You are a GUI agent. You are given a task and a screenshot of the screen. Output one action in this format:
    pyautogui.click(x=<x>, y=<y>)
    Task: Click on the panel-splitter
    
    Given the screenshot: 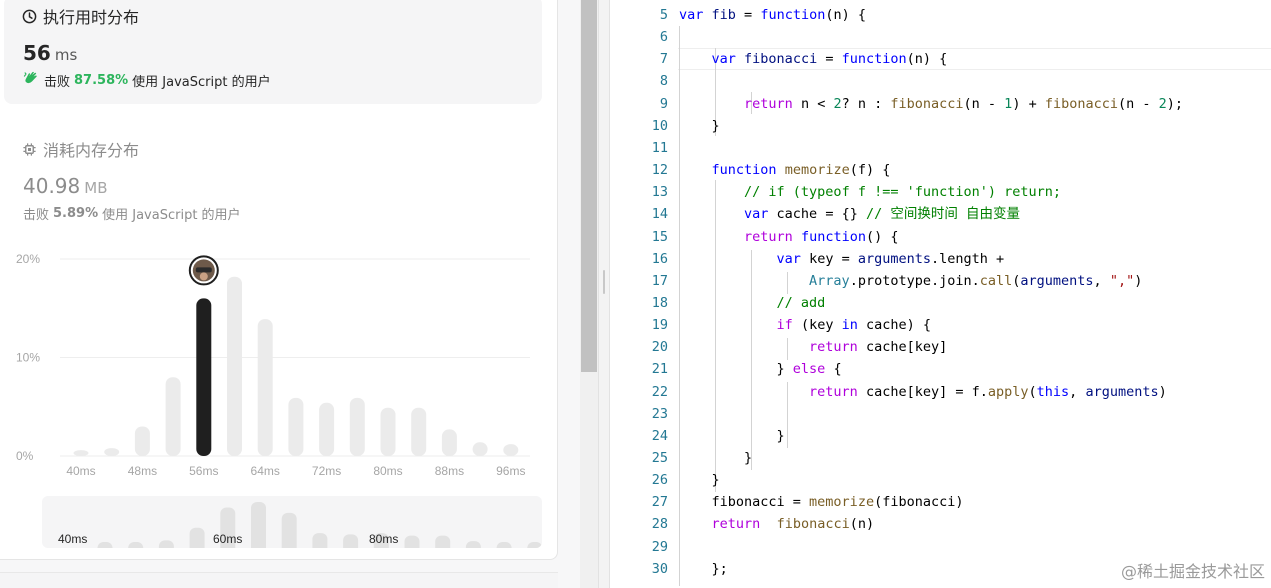 What is the action you would take?
    pyautogui.click(x=604, y=294)
    